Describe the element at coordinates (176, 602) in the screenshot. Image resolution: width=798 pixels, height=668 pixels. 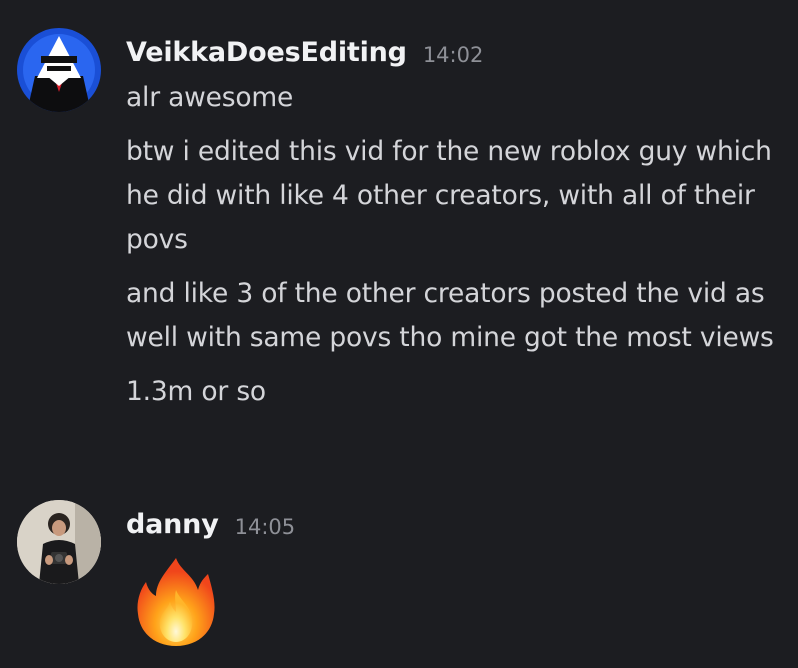
I see `fire-emoji-icon` at that location.